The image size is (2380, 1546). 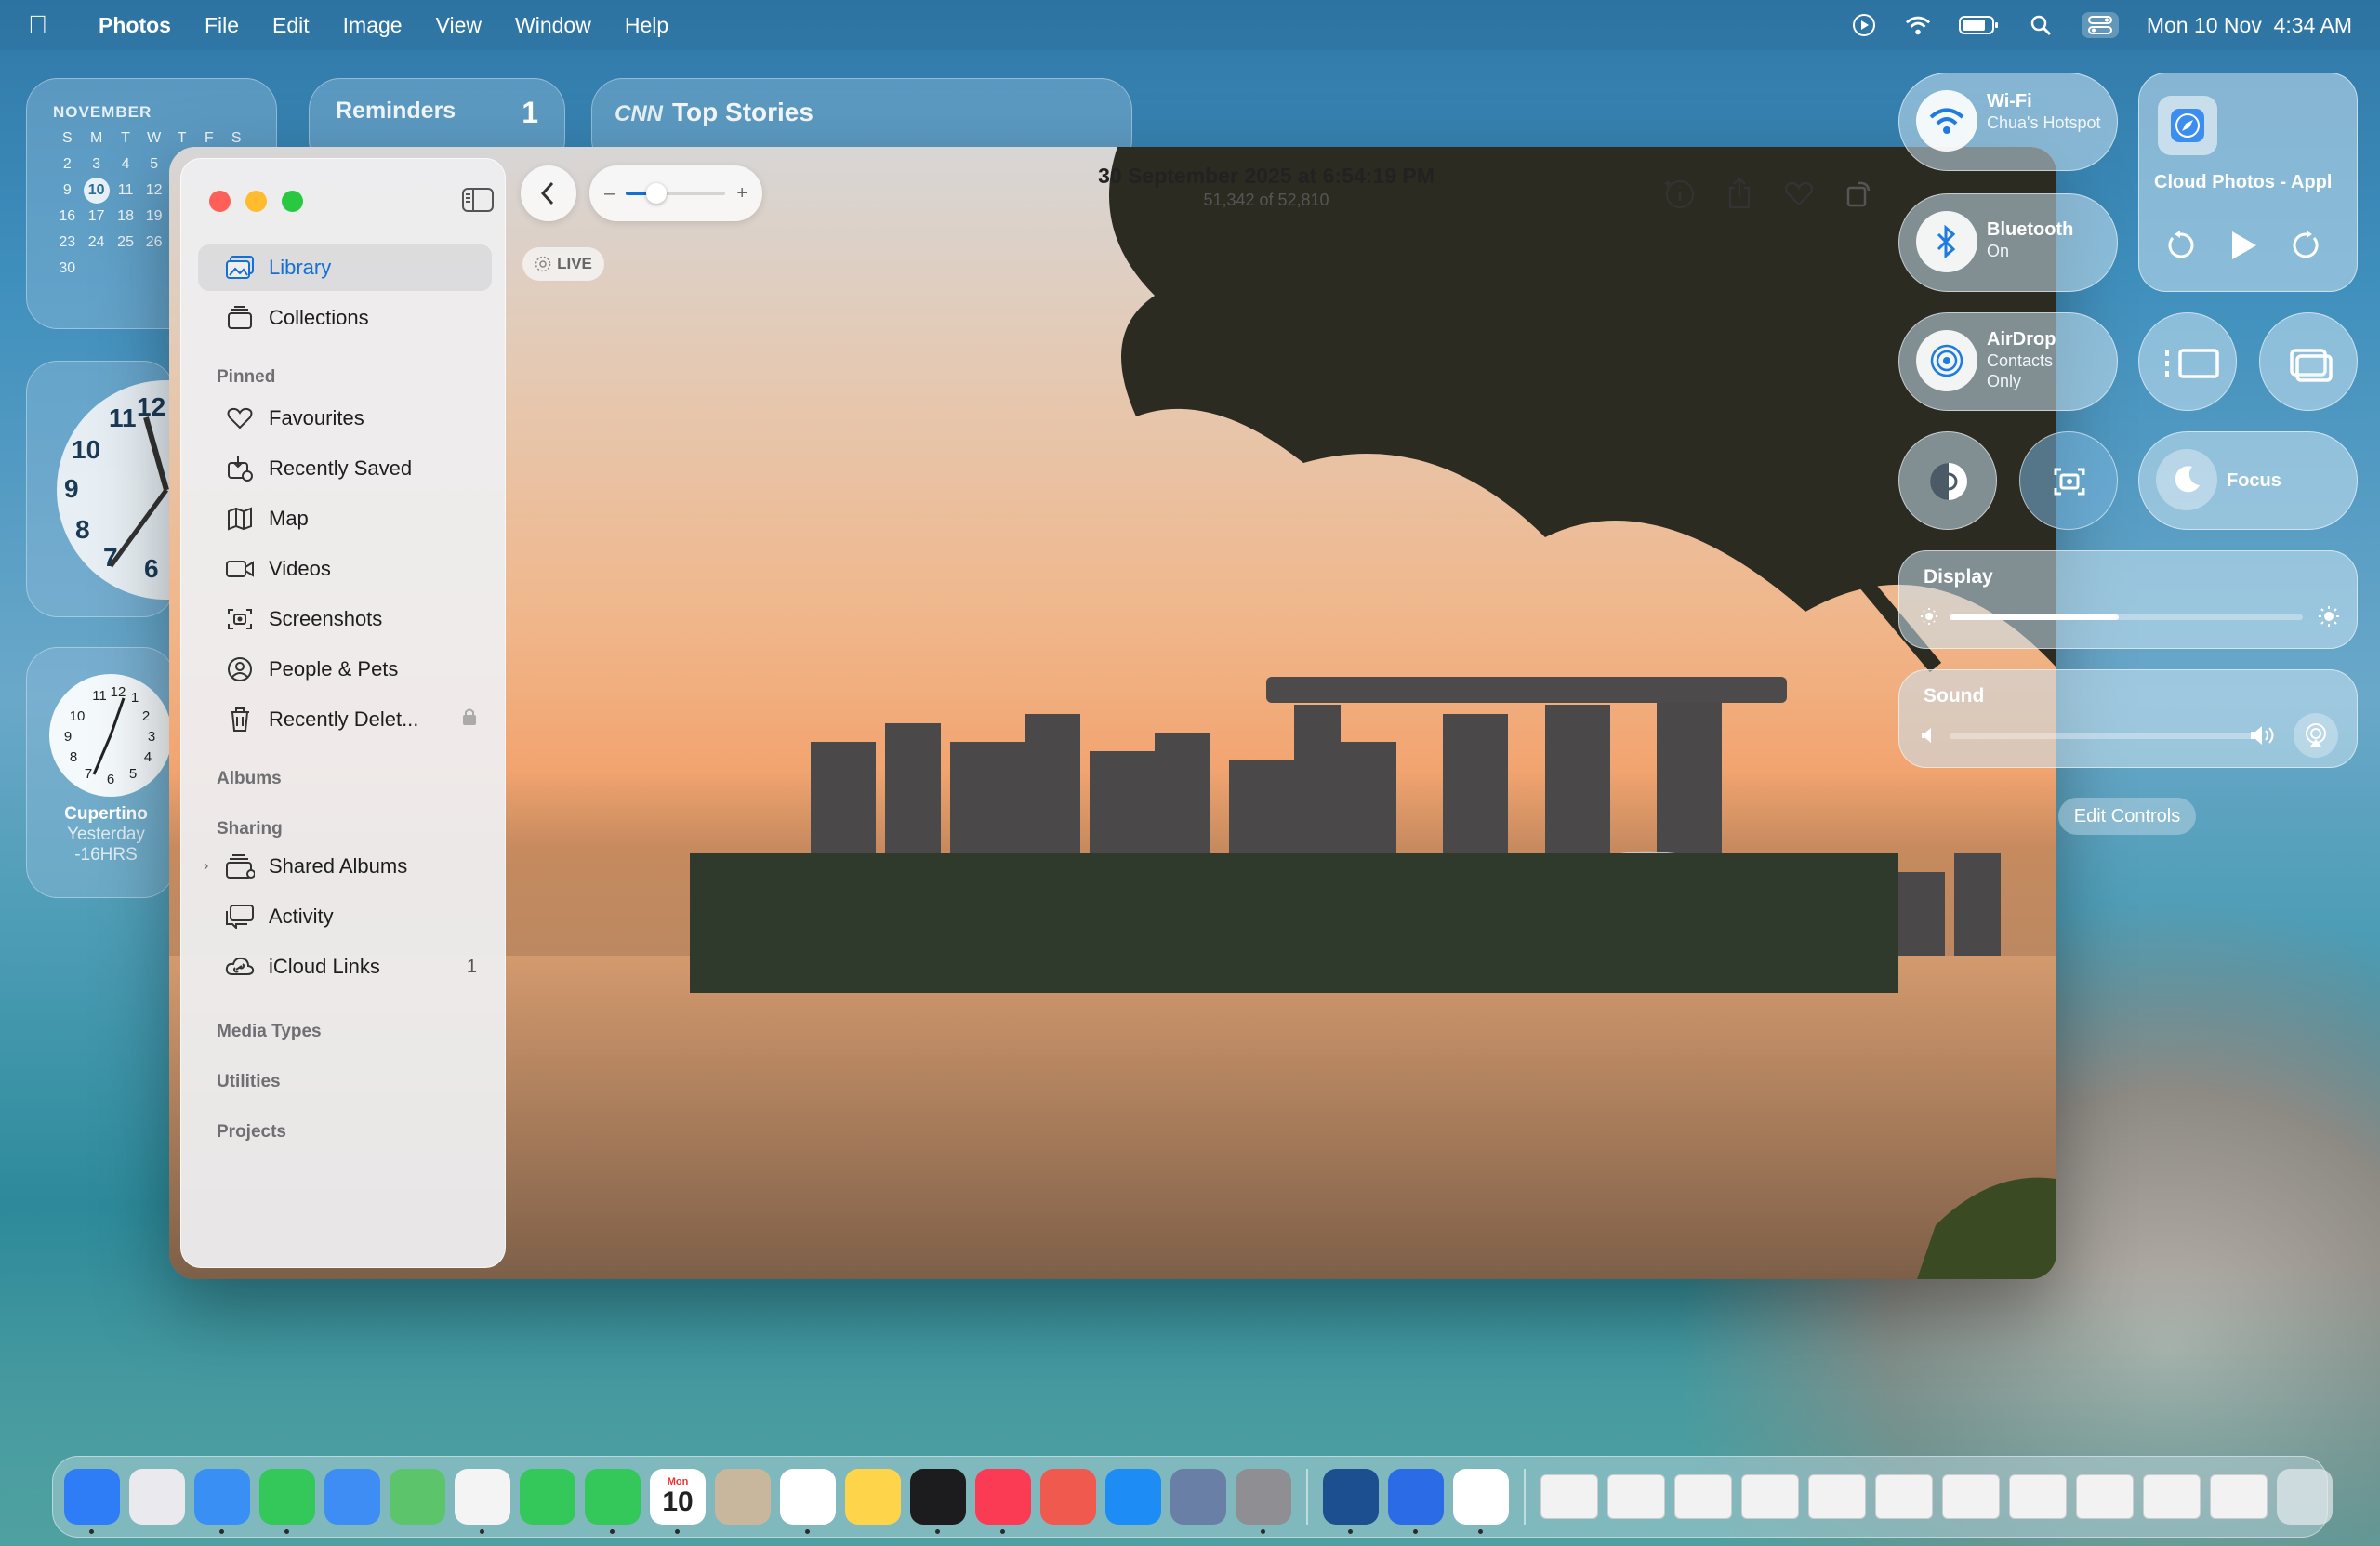 What do you see at coordinates (1679, 193) in the screenshot?
I see `info-button` at bounding box center [1679, 193].